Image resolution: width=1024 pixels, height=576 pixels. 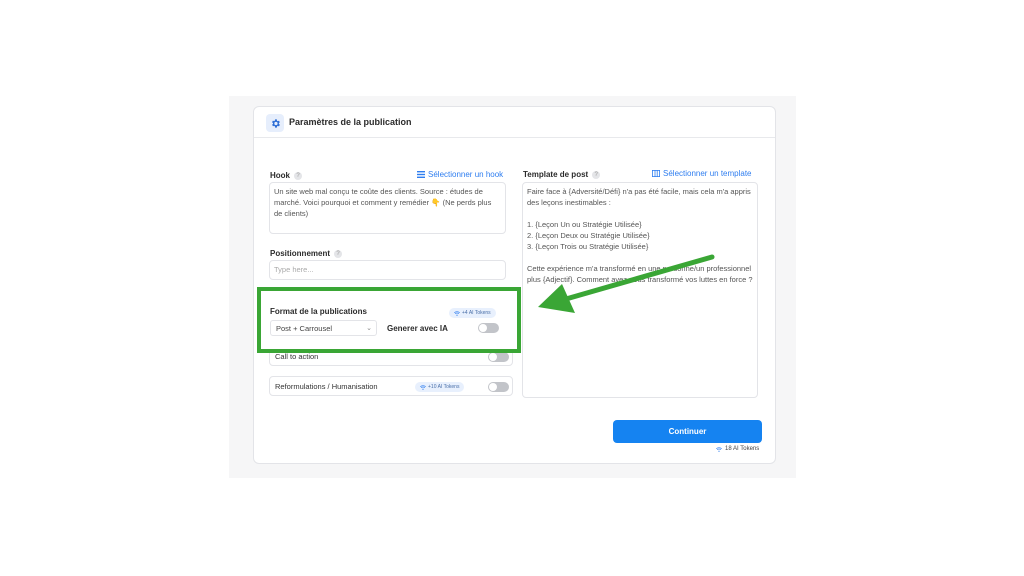 I want to click on positionnement-label: Positionnement?, so click(x=306, y=253).